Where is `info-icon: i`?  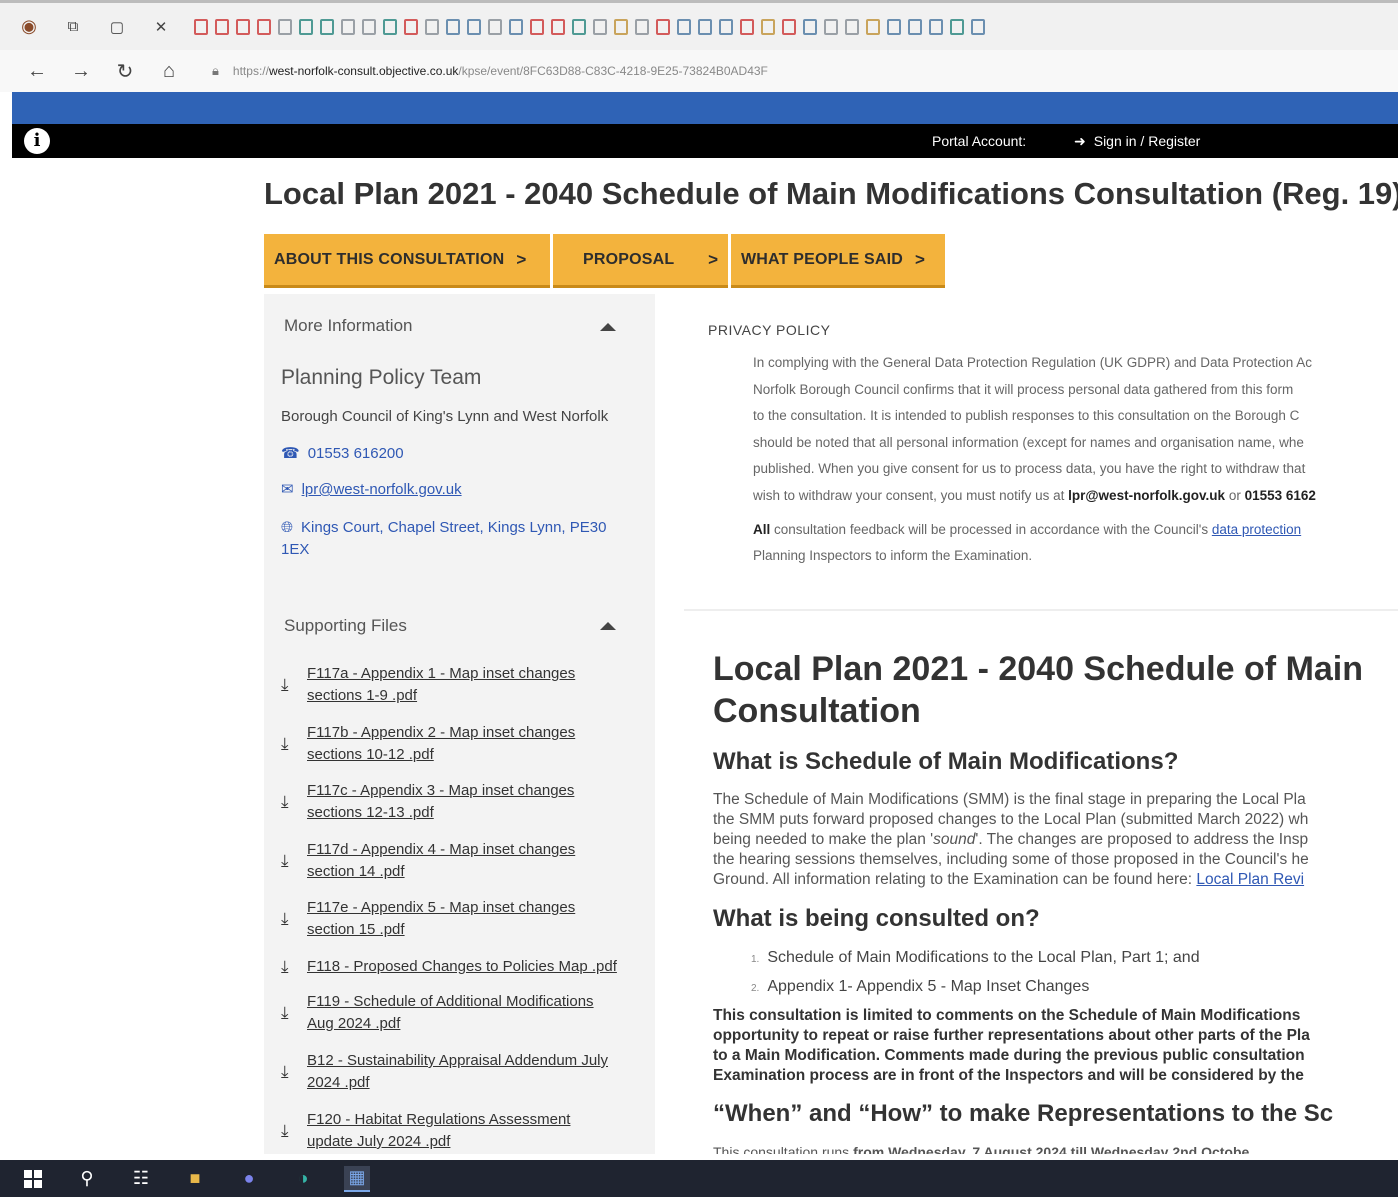
info-icon: i is located at coordinates (37, 141).